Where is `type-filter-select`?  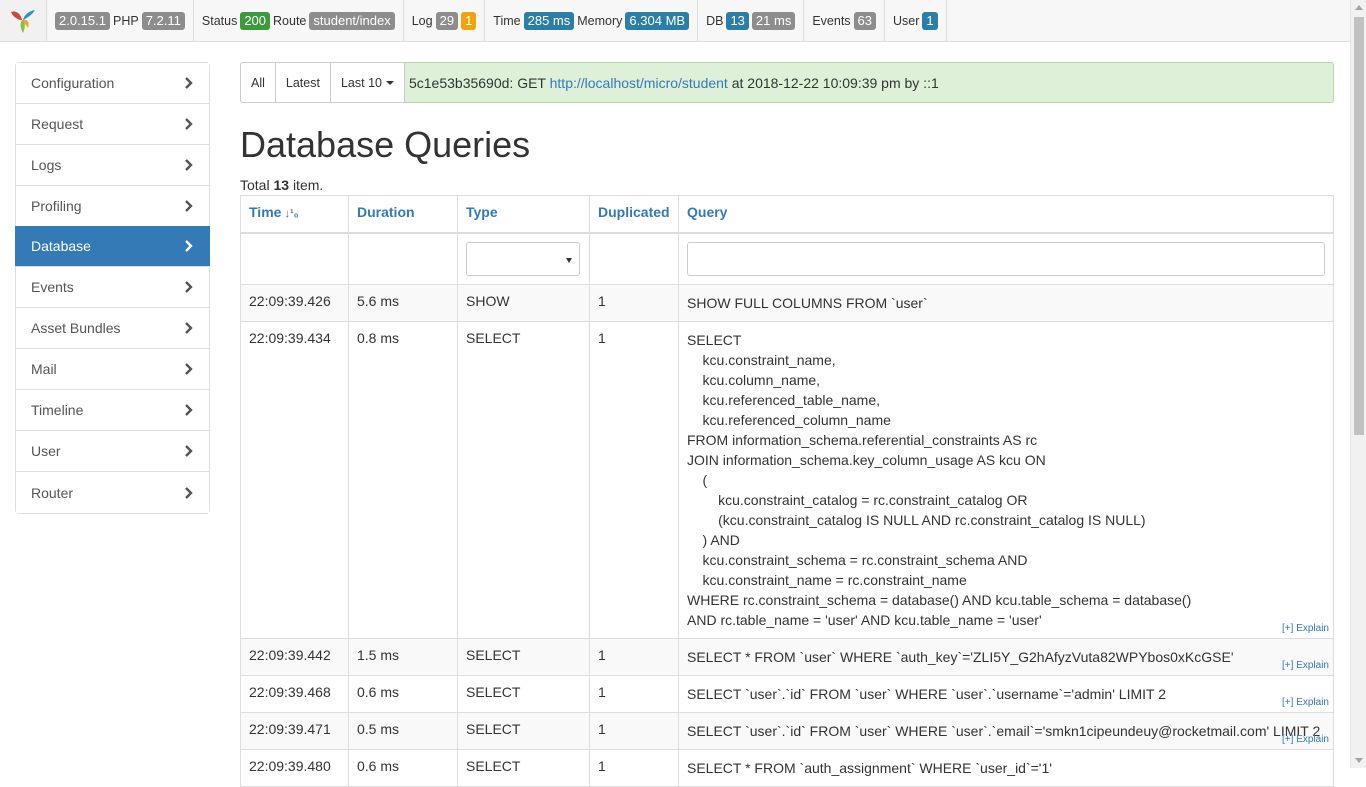 type-filter-select is located at coordinates (523, 258).